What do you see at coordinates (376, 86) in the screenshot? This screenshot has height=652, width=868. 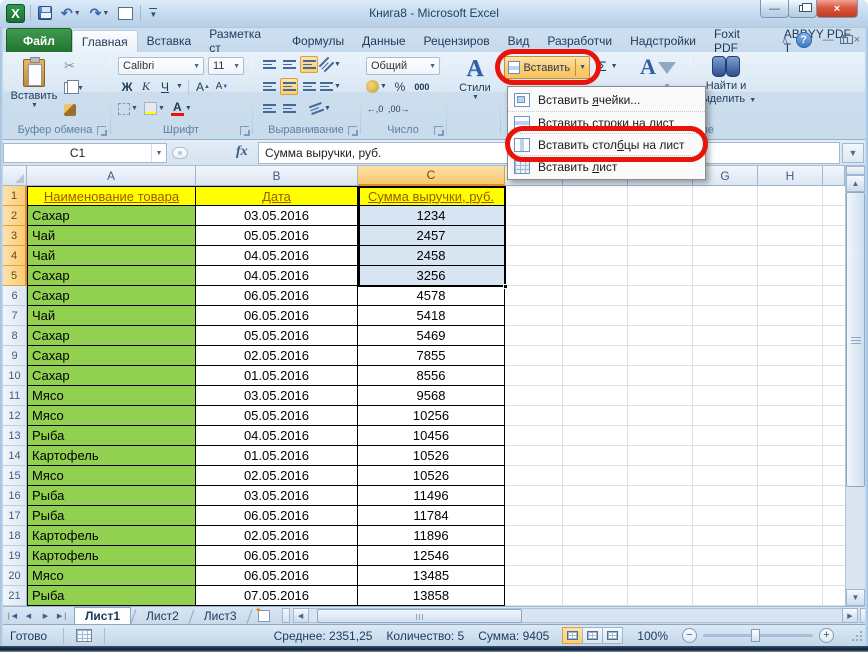 I see `accounting-format-button: ▼` at bounding box center [376, 86].